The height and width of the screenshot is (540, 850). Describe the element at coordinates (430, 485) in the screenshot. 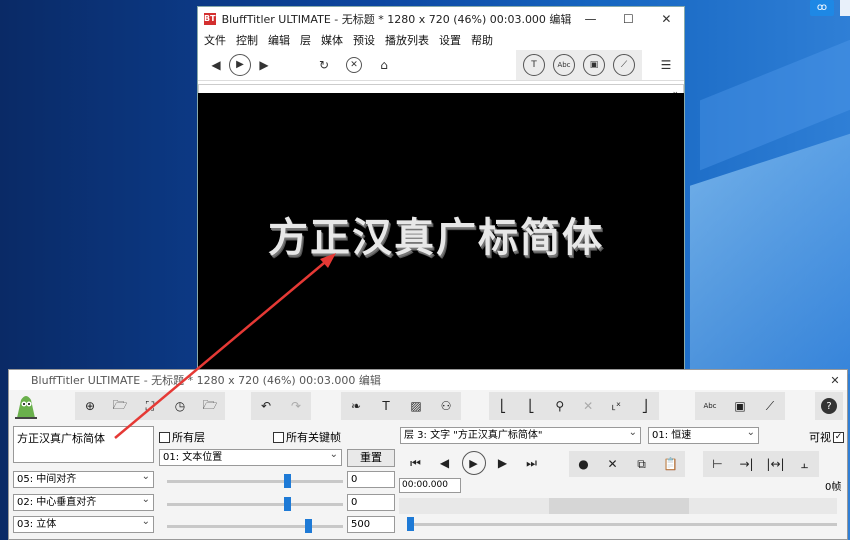

I see `time-input: 00:00.000` at that location.